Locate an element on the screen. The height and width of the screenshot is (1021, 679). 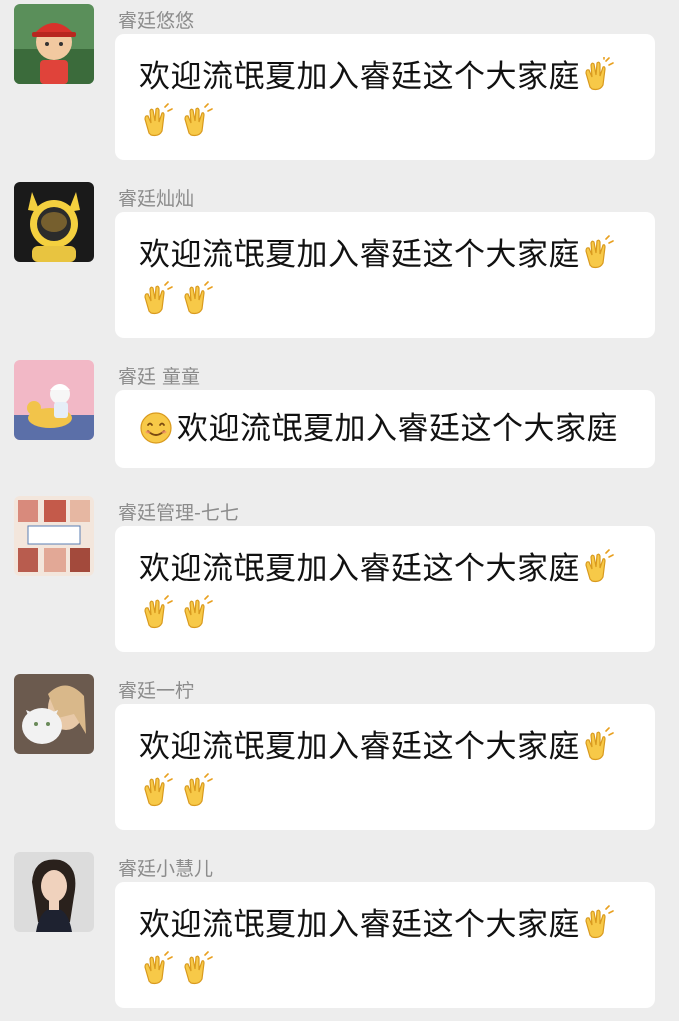
avatar-child-on-duck-icon is located at coordinates (54, 400).